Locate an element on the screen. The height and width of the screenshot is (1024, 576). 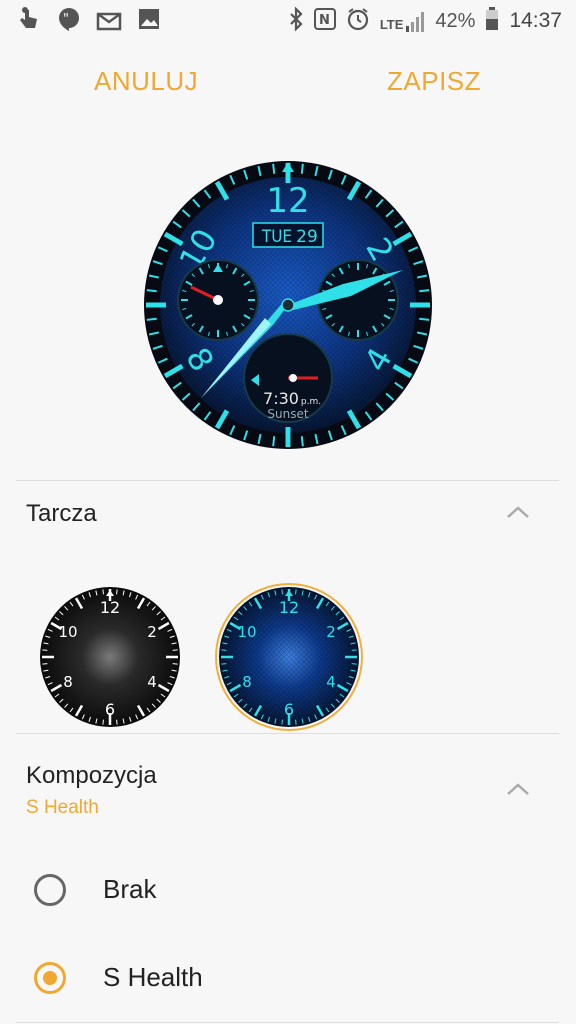
notification-icons: " is located at coordinates (89, 19).